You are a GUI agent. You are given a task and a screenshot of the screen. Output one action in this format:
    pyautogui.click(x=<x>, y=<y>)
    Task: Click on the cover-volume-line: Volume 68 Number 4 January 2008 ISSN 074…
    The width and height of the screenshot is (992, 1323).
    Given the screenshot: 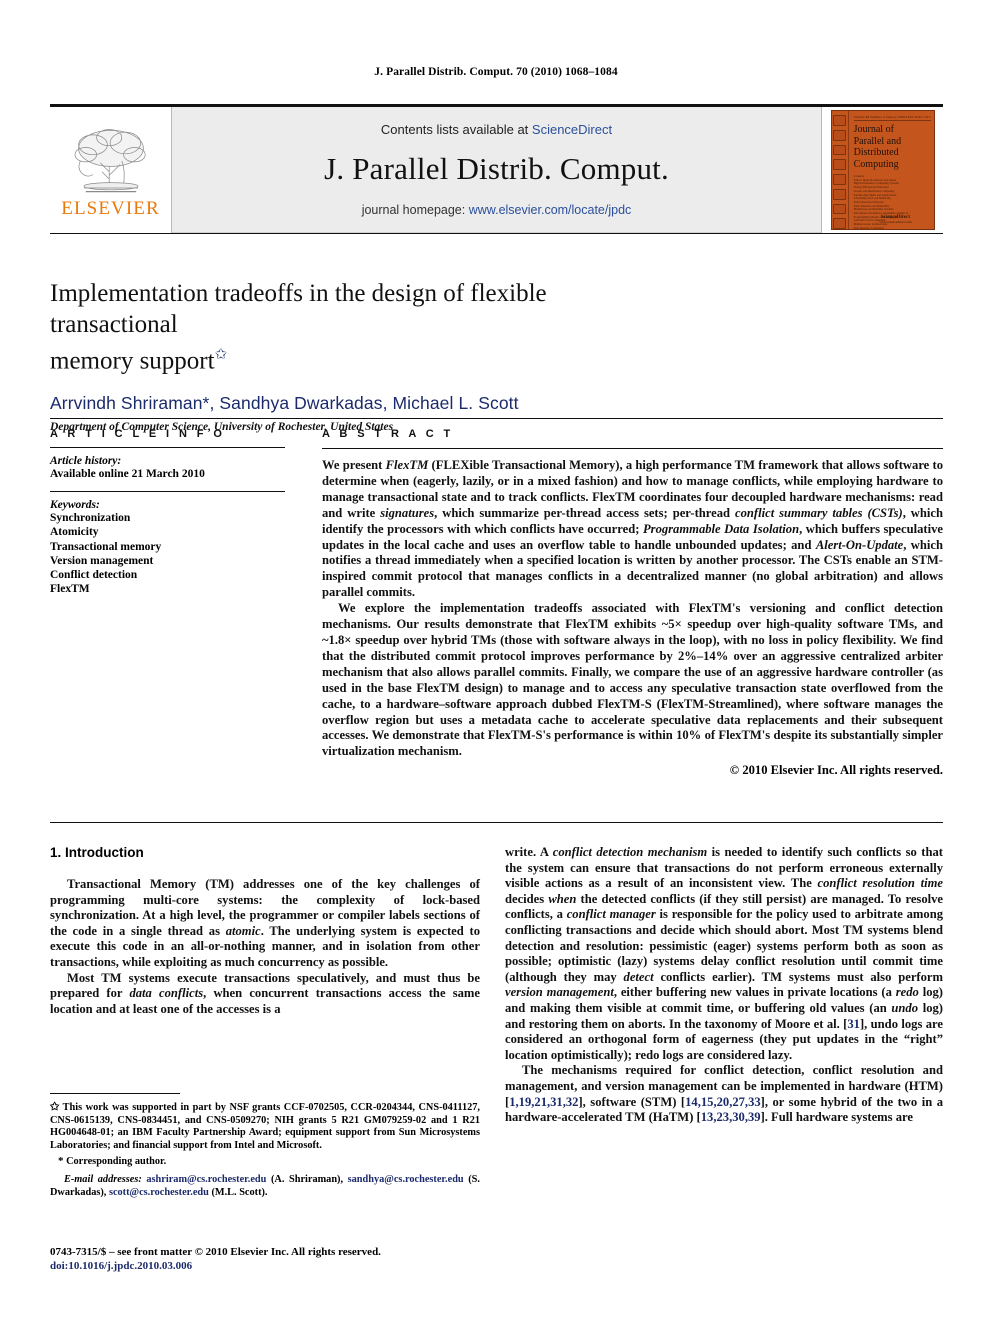 What is the action you would take?
    pyautogui.click(x=892, y=118)
    